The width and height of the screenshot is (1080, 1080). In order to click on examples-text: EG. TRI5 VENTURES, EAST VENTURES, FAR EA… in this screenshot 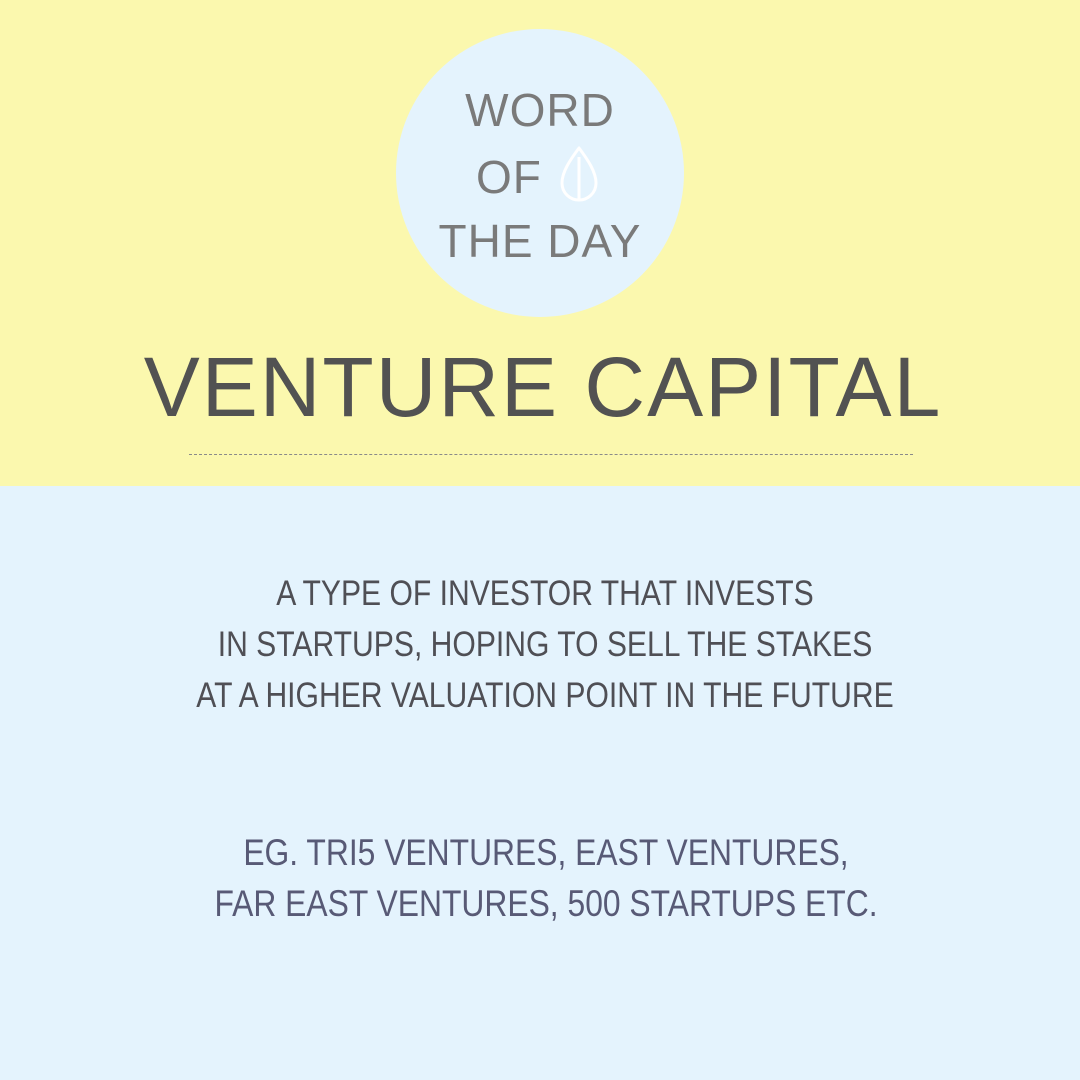, I will do `click(545, 878)`.